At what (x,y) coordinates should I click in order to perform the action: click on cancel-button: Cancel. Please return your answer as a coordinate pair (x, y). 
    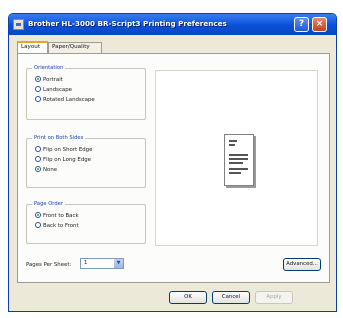
    Looking at the image, I should click on (231, 297).